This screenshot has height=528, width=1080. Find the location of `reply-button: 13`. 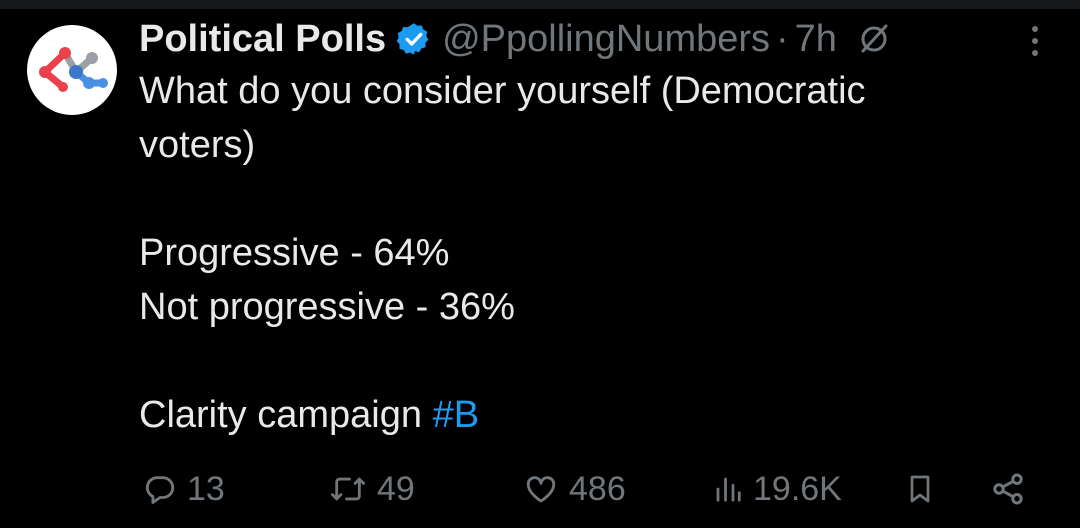

reply-button: 13 is located at coordinates (184, 489).